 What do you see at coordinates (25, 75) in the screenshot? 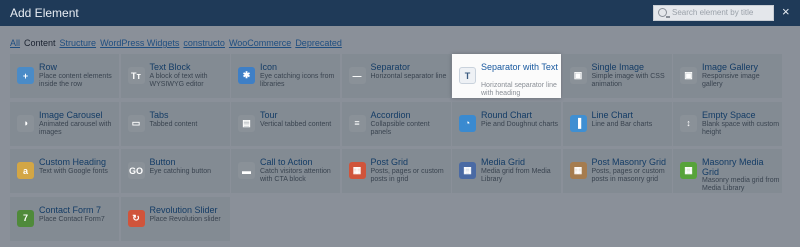
I see `row-icon: +` at bounding box center [25, 75].